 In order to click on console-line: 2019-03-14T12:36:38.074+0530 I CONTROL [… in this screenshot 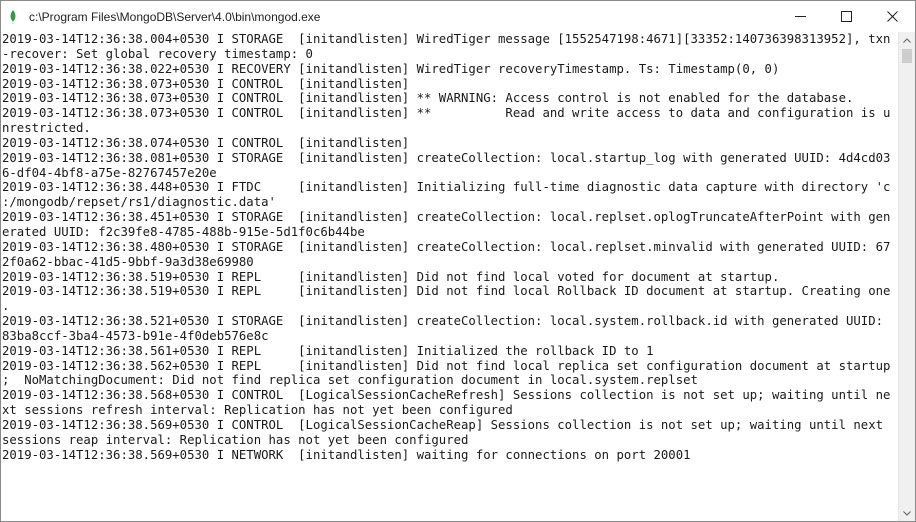, I will do `click(206, 142)`.